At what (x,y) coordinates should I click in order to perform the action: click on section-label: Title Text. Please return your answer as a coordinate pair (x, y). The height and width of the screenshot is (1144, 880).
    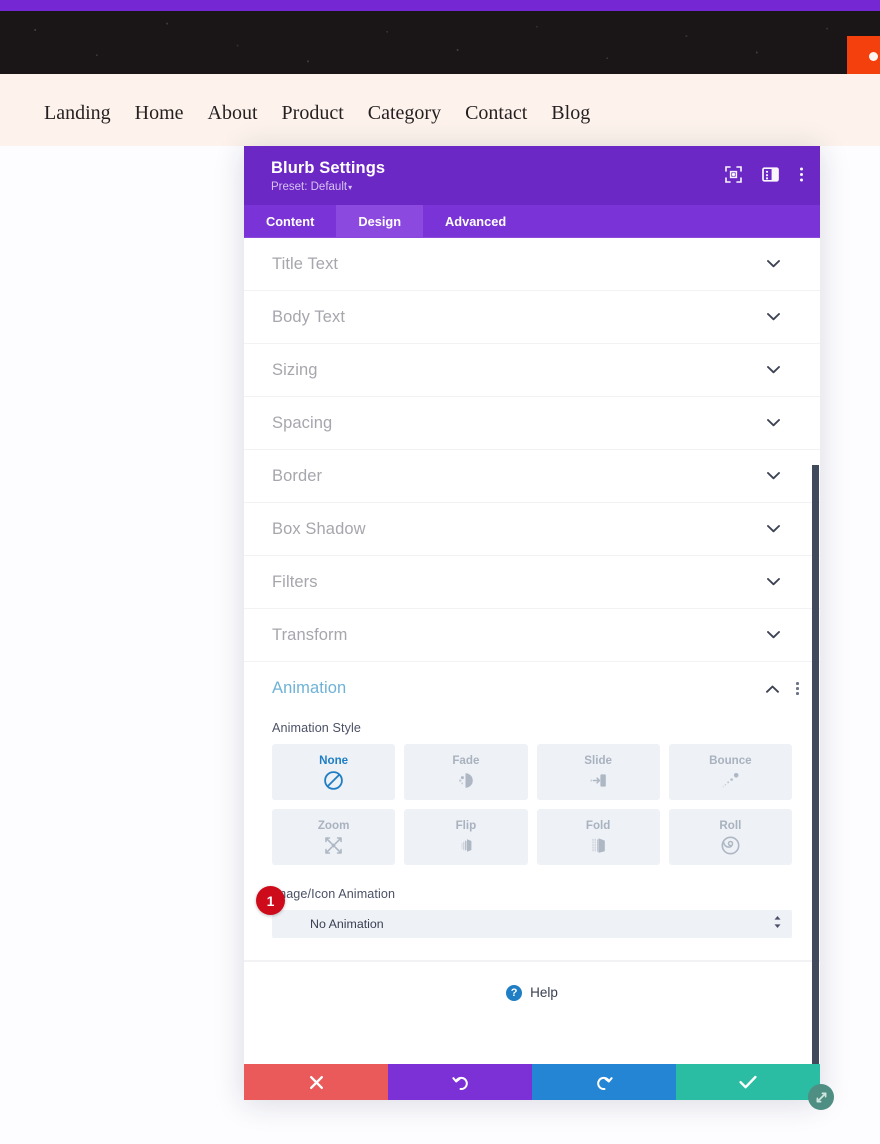
    Looking at the image, I should click on (305, 263).